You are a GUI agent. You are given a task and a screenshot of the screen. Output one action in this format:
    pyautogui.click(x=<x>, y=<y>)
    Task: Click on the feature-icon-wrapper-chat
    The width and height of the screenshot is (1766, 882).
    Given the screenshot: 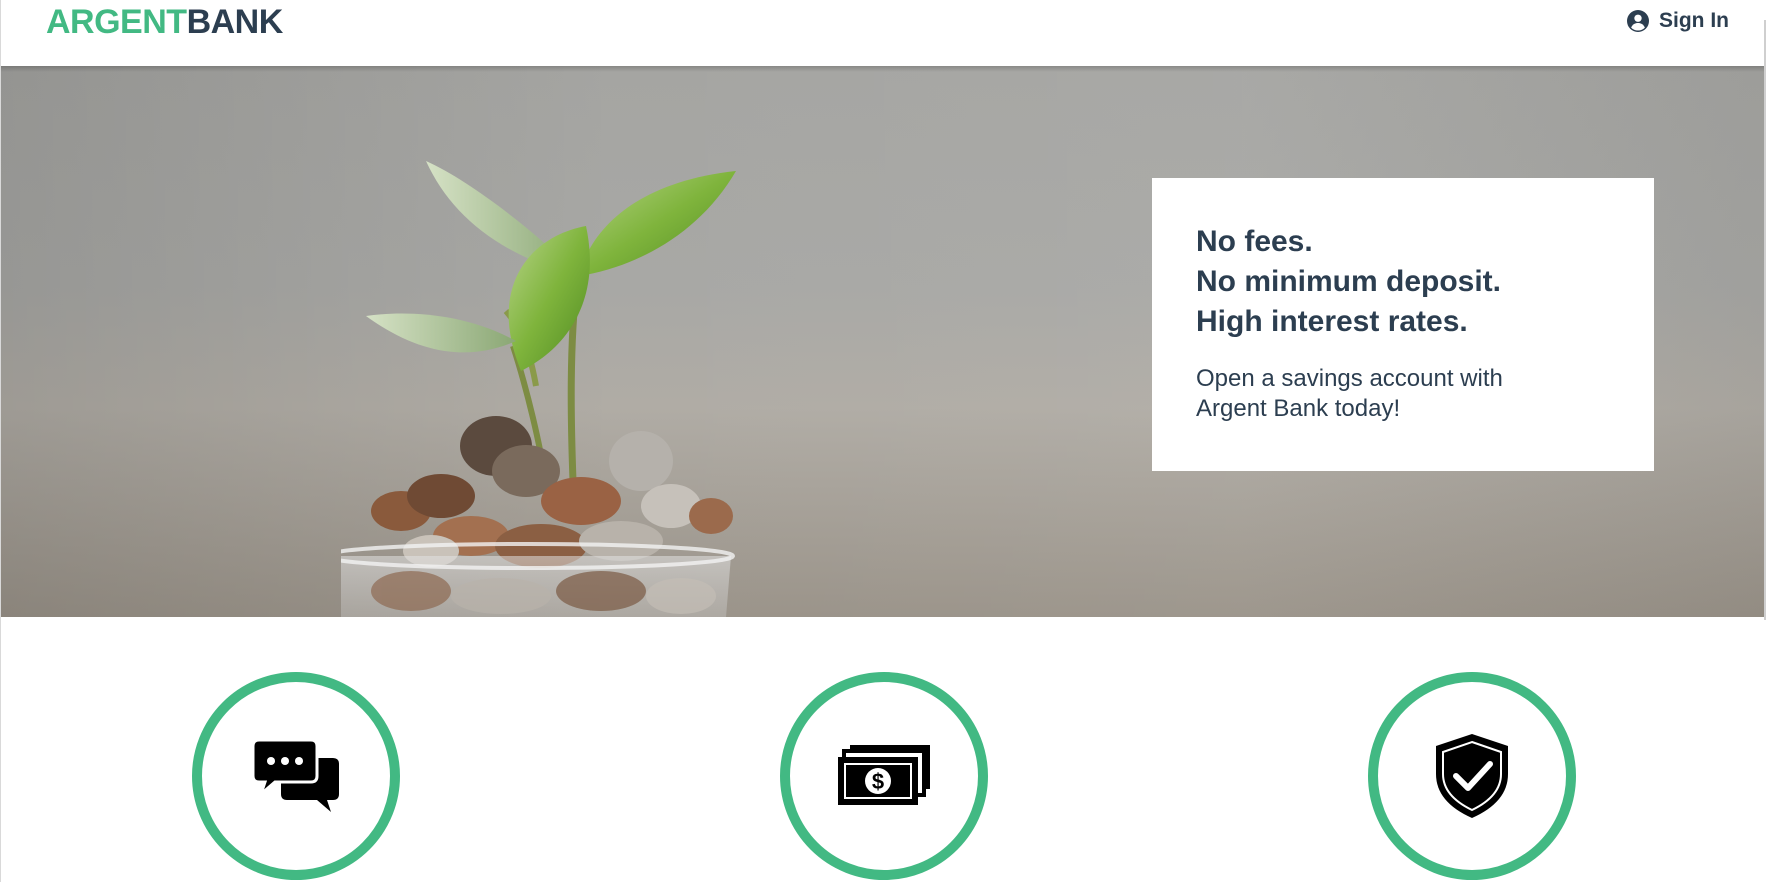 What is the action you would take?
    pyautogui.click(x=296, y=776)
    